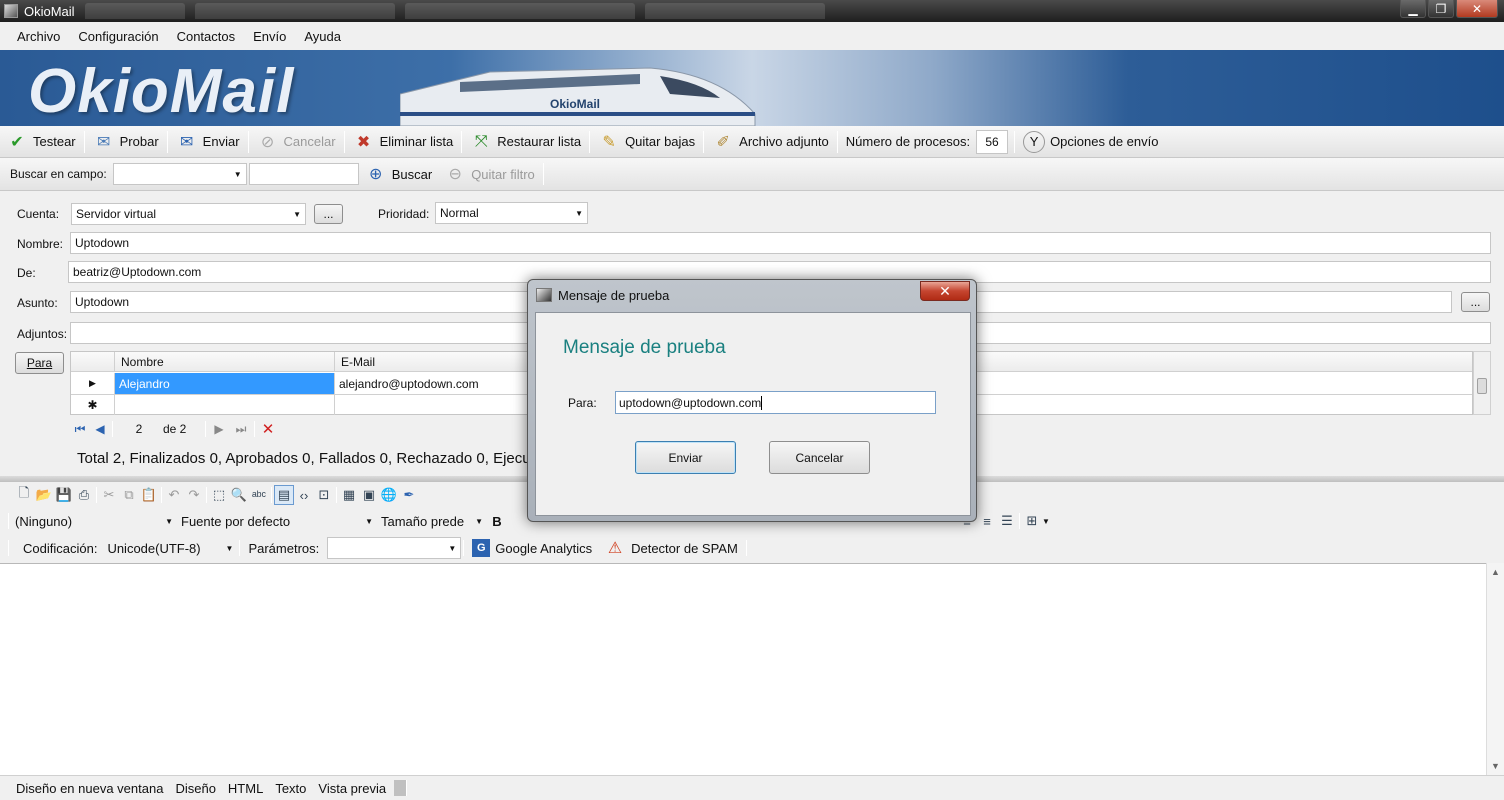 The width and height of the screenshot is (1504, 800). Describe the element at coordinates (432, 521) in the screenshot. I see `font-size-select: Tamaño prede ▼` at that location.